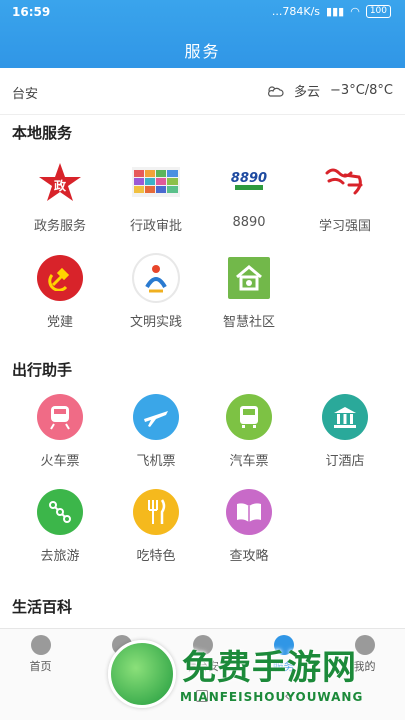 The width and height of the screenshot is (405, 720). Describe the element at coordinates (272, 697) in the screenshot. I see `watermark-subtext: MIANFEISHOUYOUWANG` at that location.